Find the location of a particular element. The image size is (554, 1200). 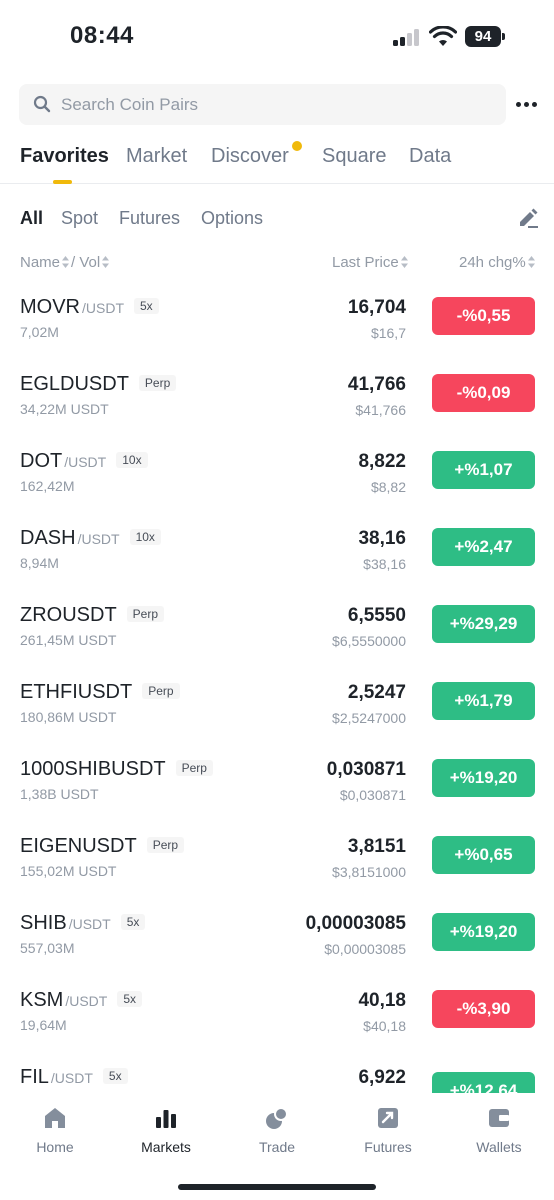

usd-price: $40,18 is located at coordinates (384, 1026).